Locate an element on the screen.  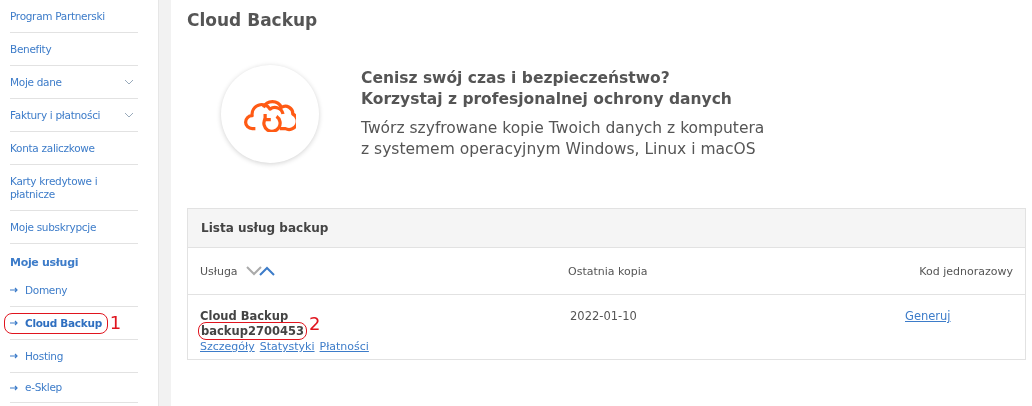
sort-icon is located at coordinates (260, 271).